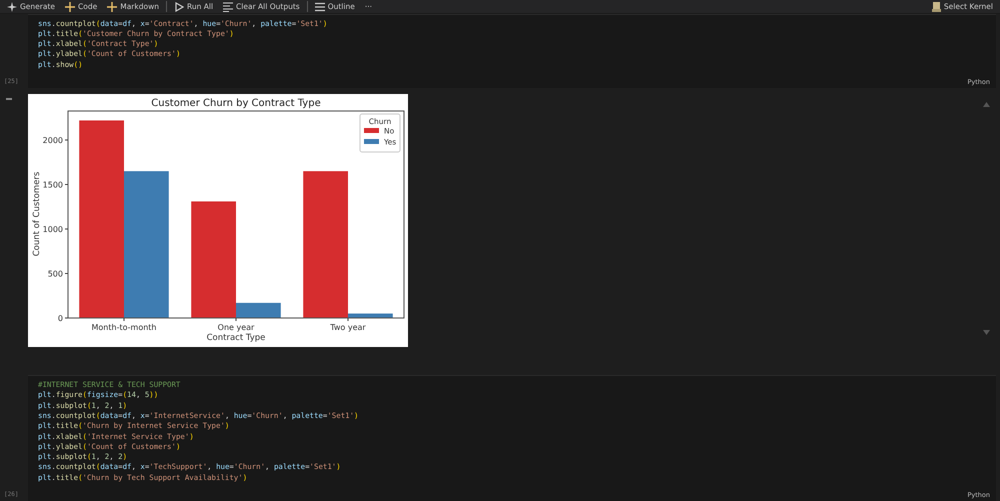 The height and width of the screenshot is (501, 1000). What do you see at coordinates (179, 7) in the screenshot?
I see `run-icon` at bounding box center [179, 7].